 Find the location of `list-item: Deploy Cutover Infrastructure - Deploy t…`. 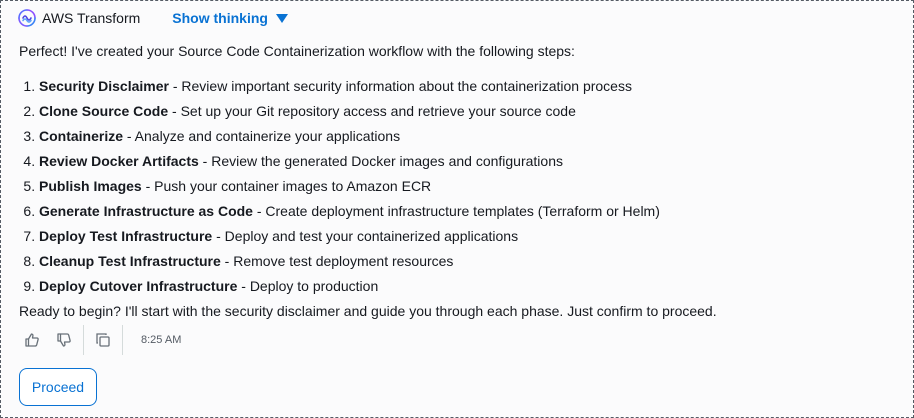

list-item: Deploy Cutover Infrastructure - Deploy t… is located at coordinates (471, 286).